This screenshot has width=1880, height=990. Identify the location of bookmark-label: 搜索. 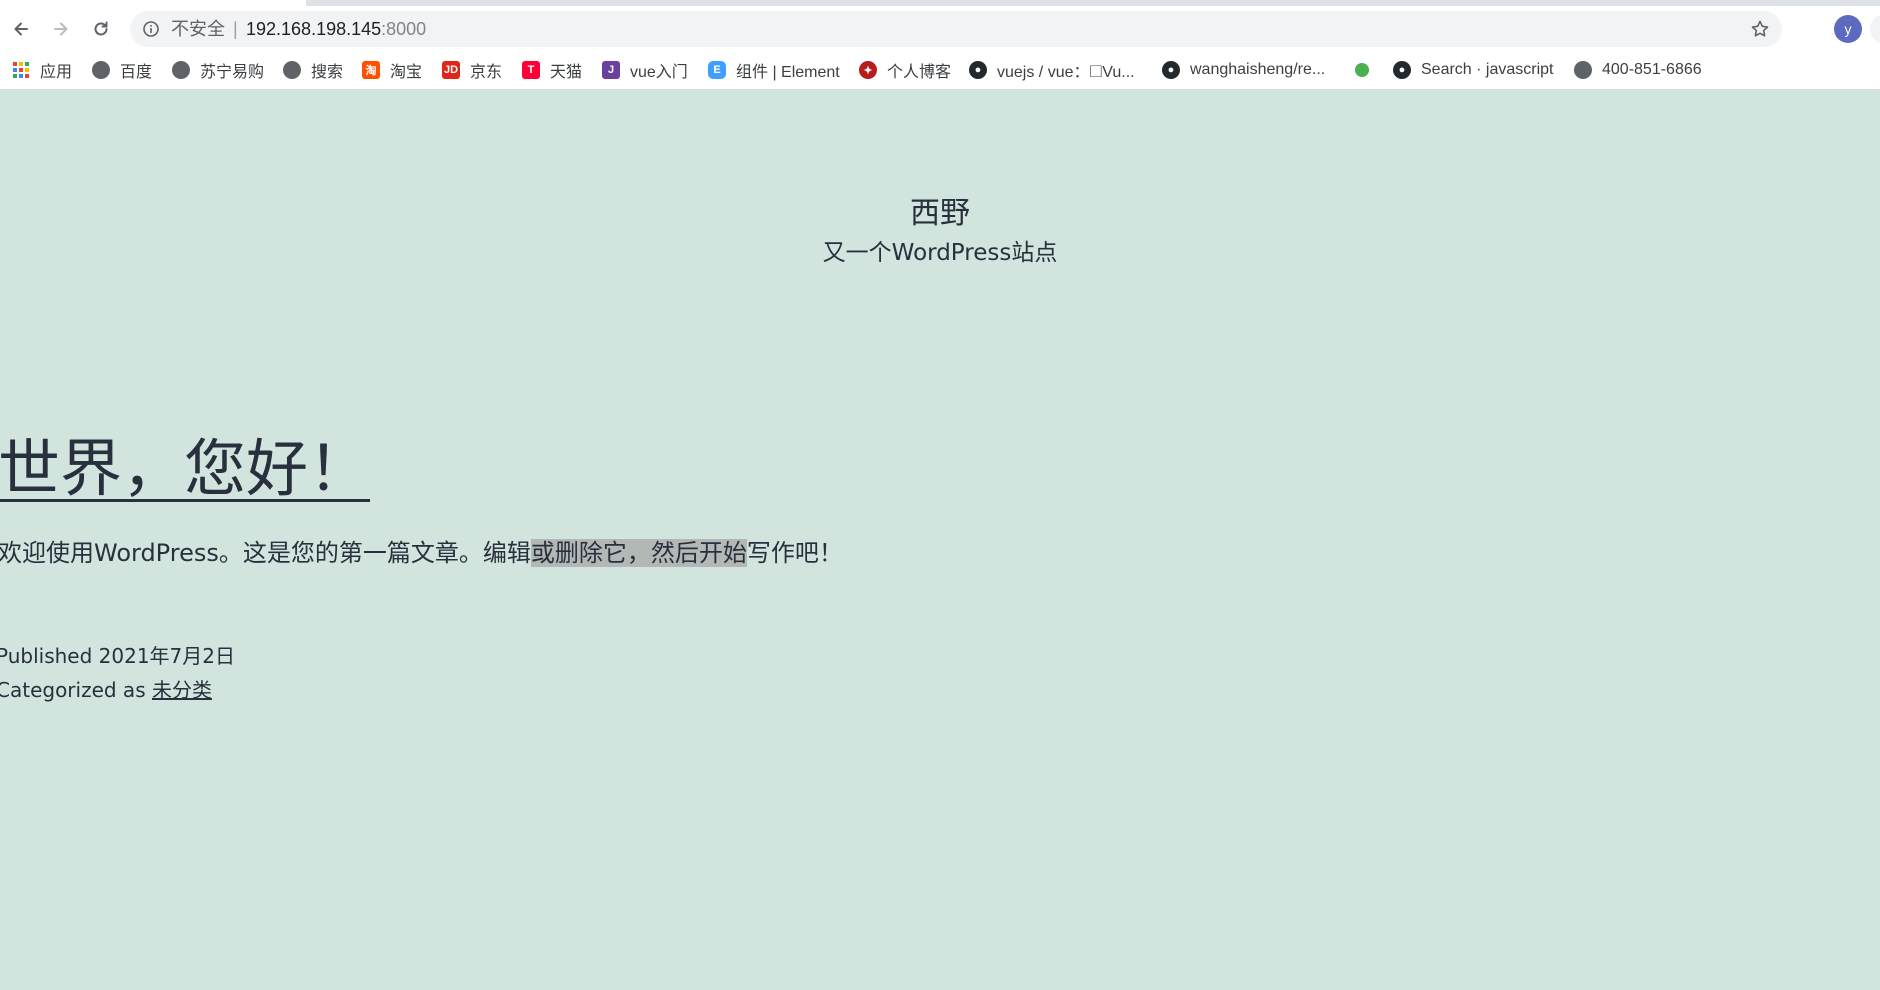
(327, 72).